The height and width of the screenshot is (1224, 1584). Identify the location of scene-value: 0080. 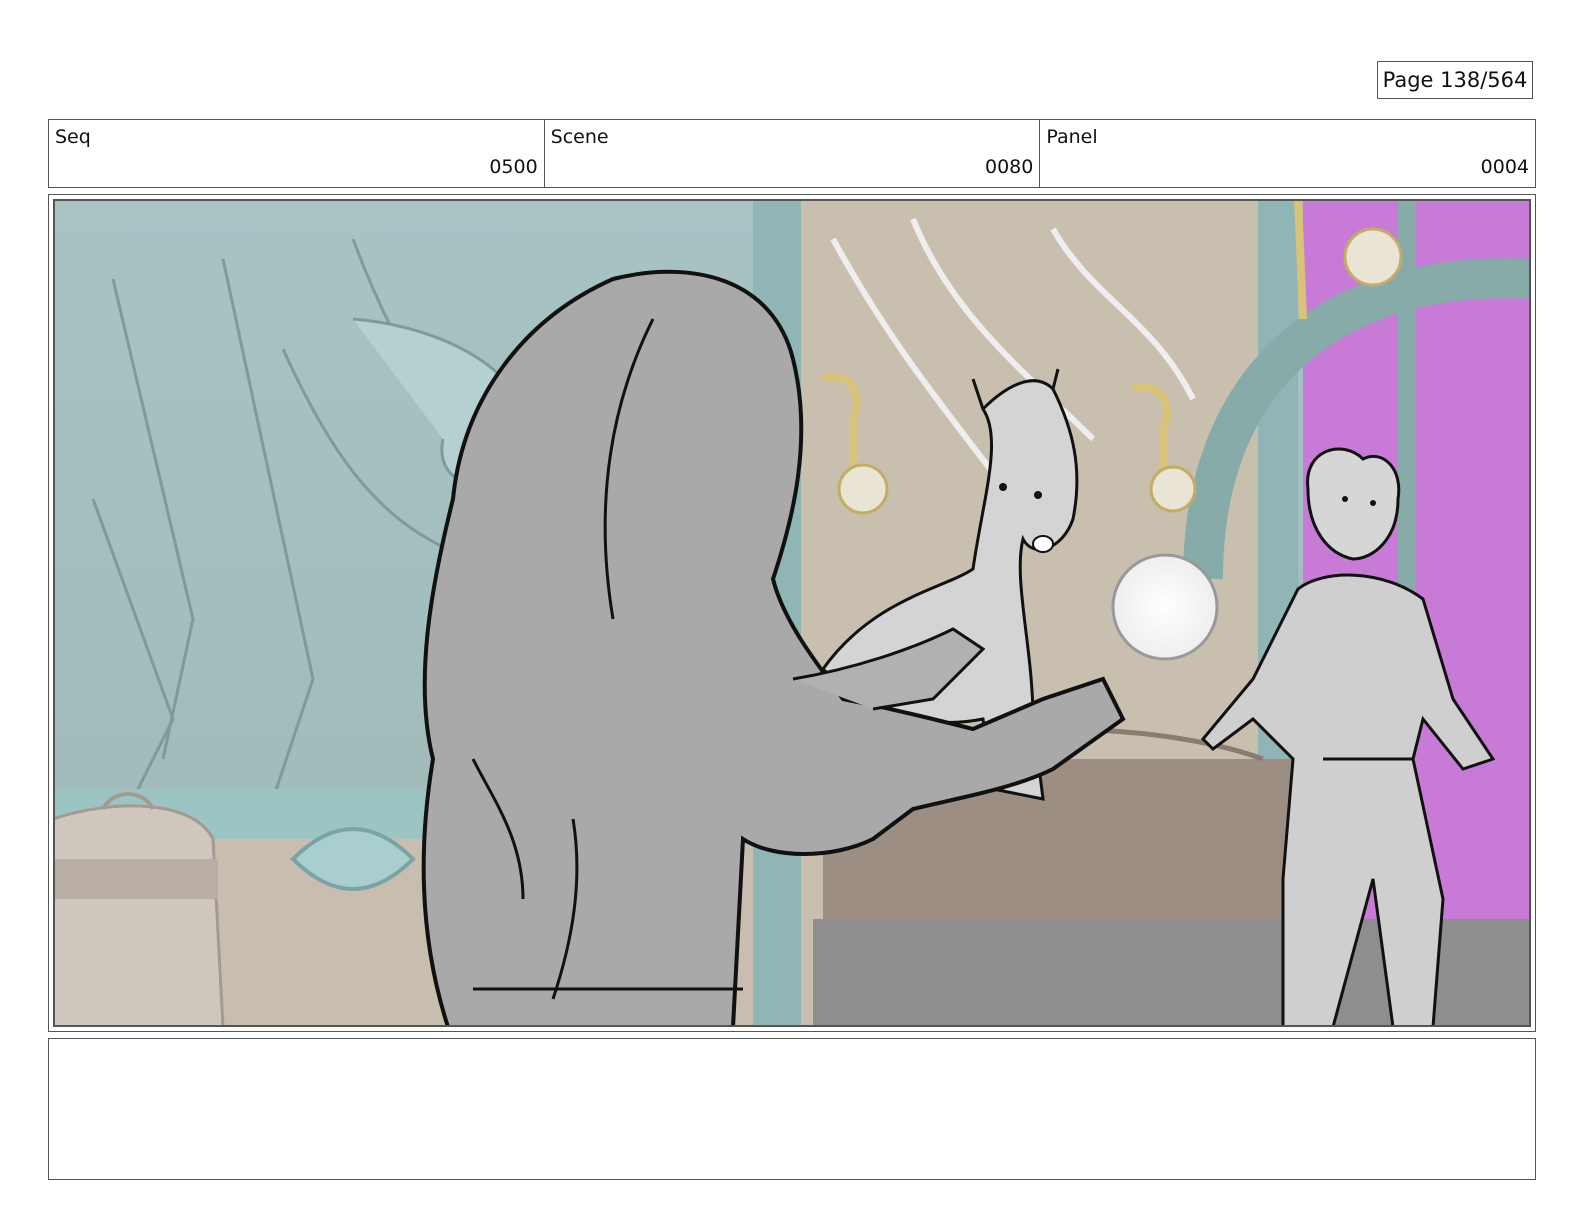
(1009, 167).